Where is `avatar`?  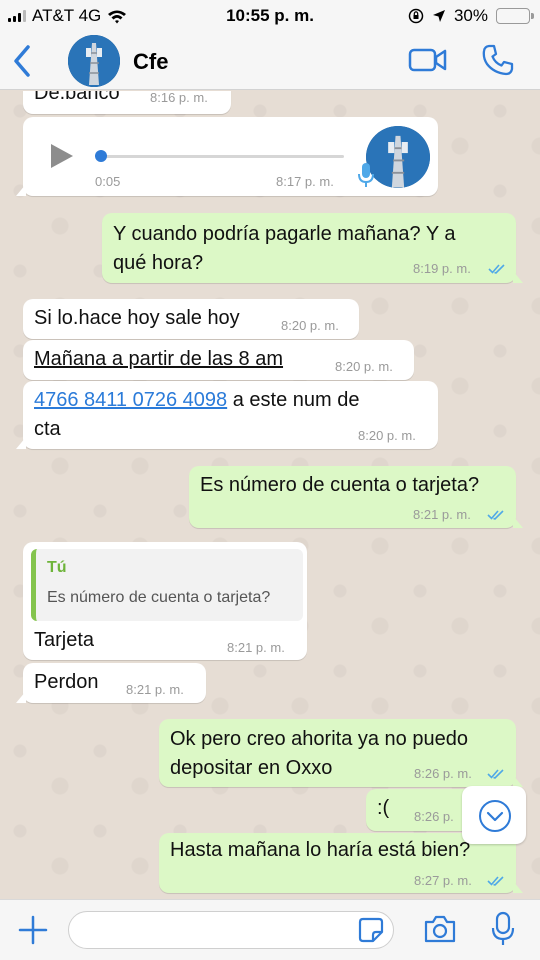
avatar is located at coordinates (94, 61).